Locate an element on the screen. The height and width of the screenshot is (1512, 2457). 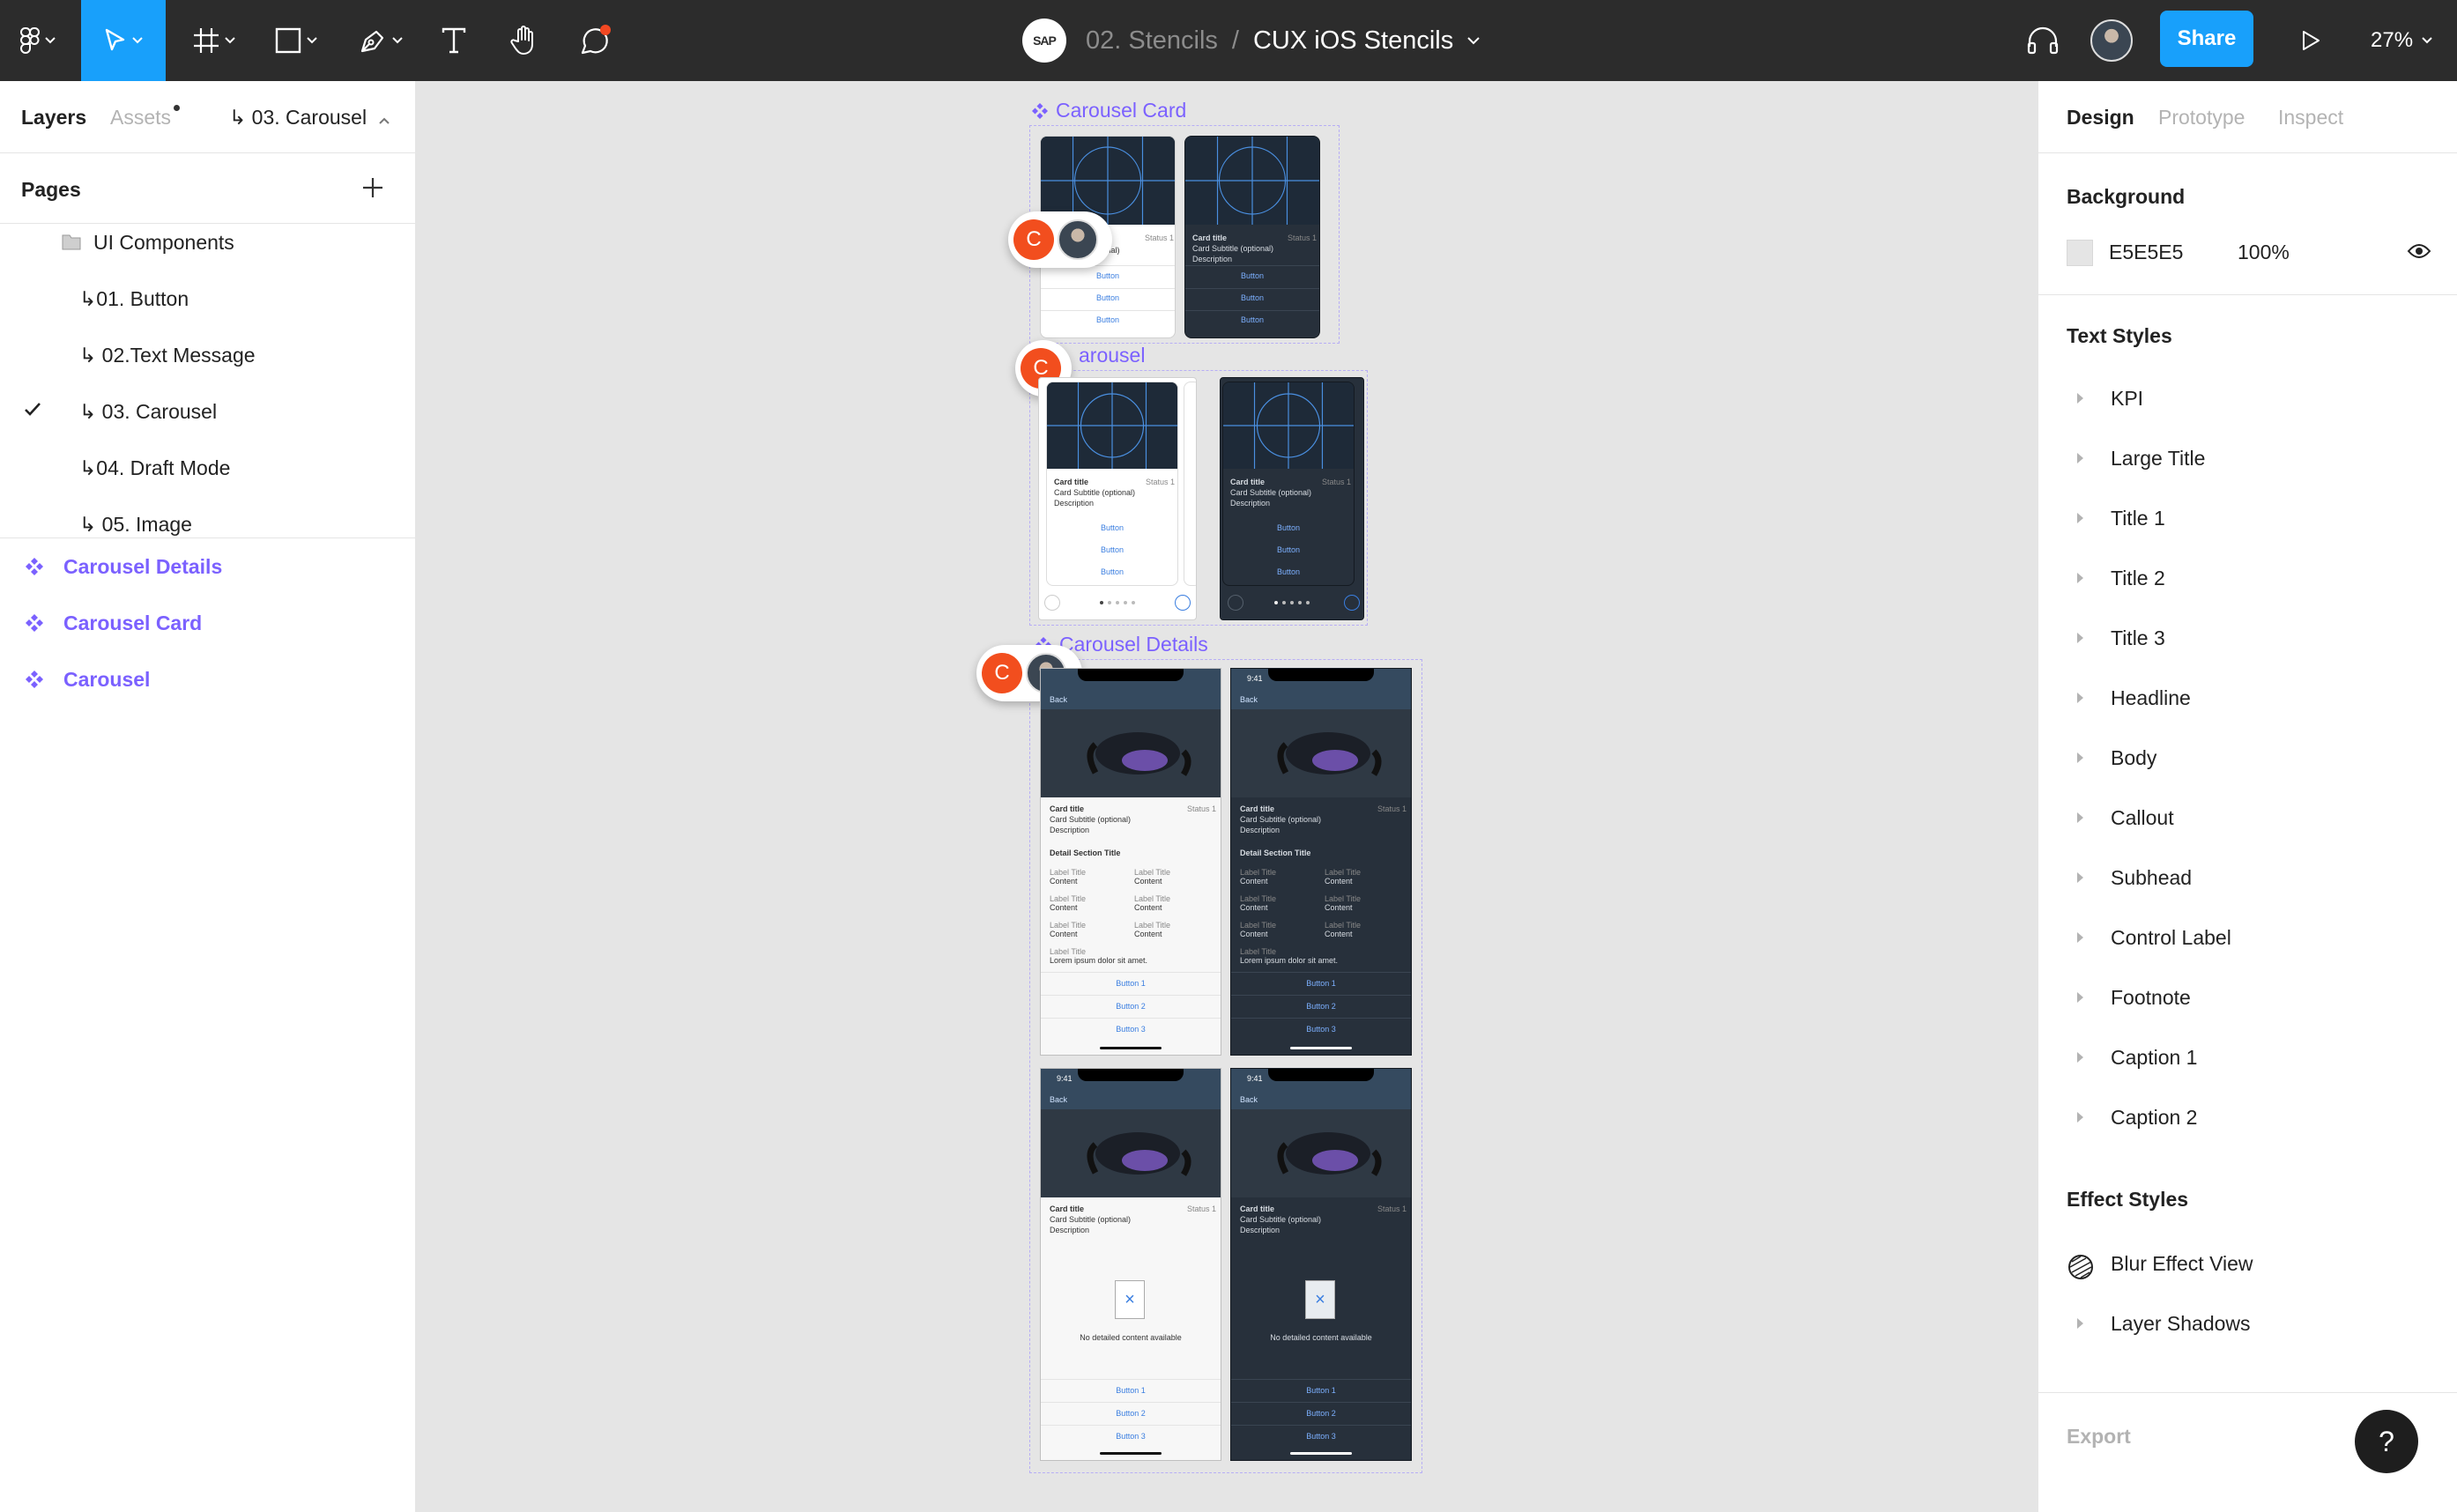
text-tool-button is located at coordinates (453, 40).